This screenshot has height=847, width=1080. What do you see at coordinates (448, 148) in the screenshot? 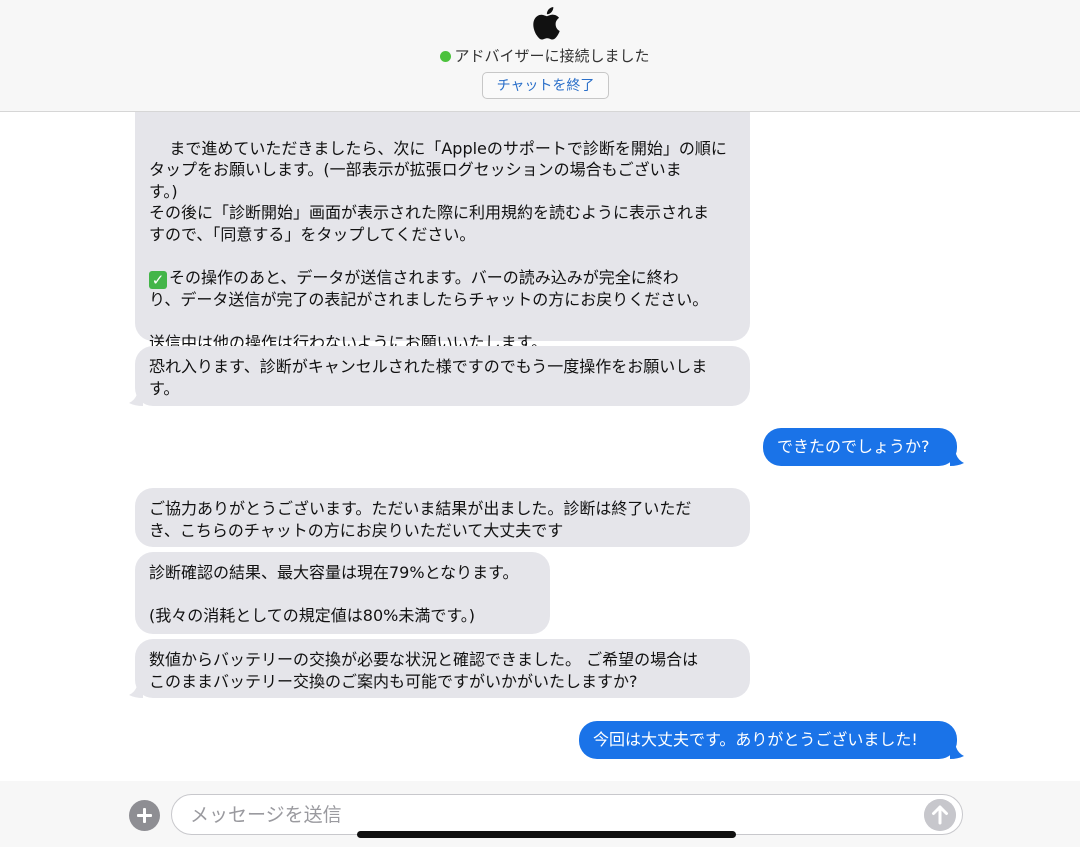
I see `message-line: まで進めていただきましたら、次に「Appleのサポートで診断を開始」の順に` at bounding box center [448, 148].